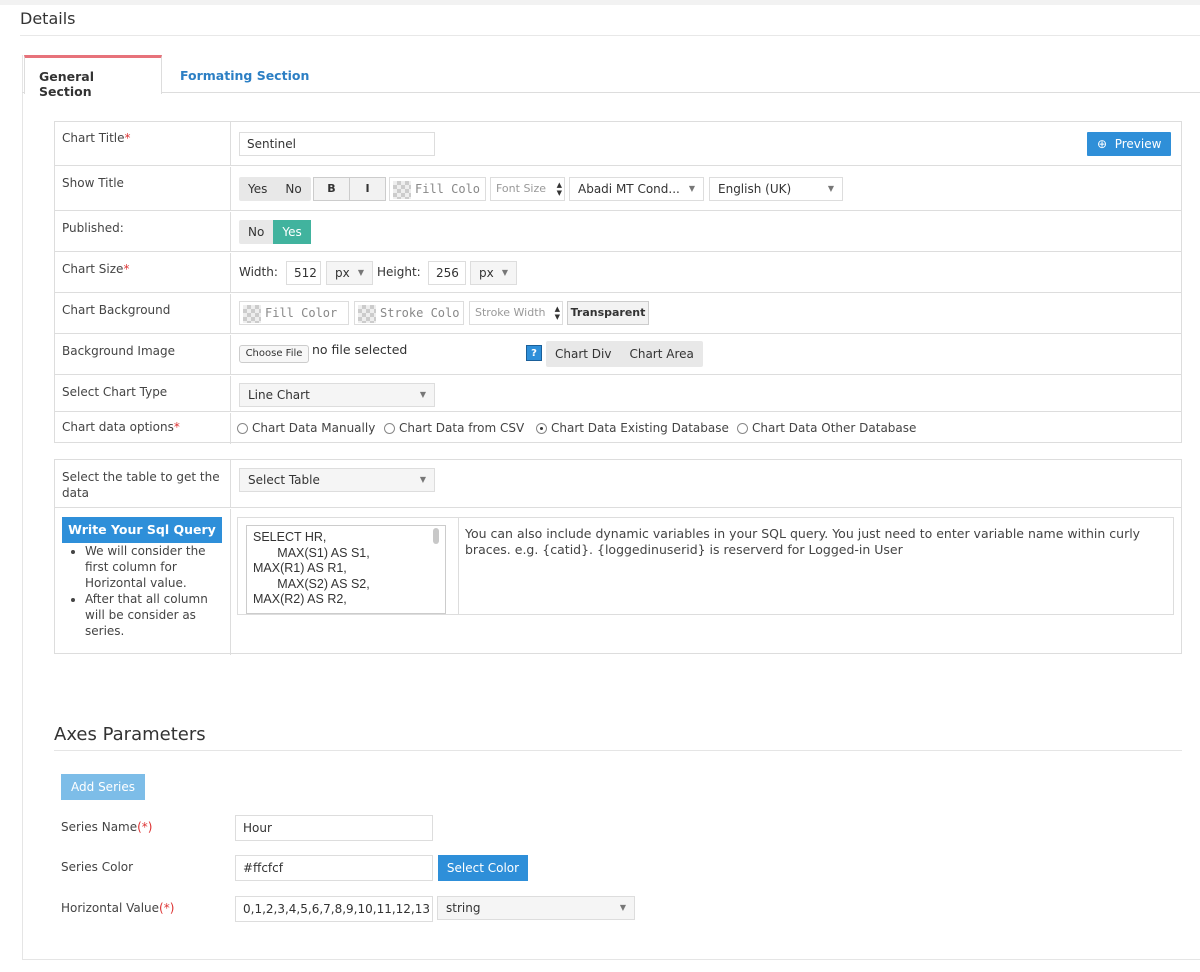  What do you see at coordinates (1102, 144) in the screenshot?
I see `plus-circle-icon: ⊕` at bounding box center [1102, 144].